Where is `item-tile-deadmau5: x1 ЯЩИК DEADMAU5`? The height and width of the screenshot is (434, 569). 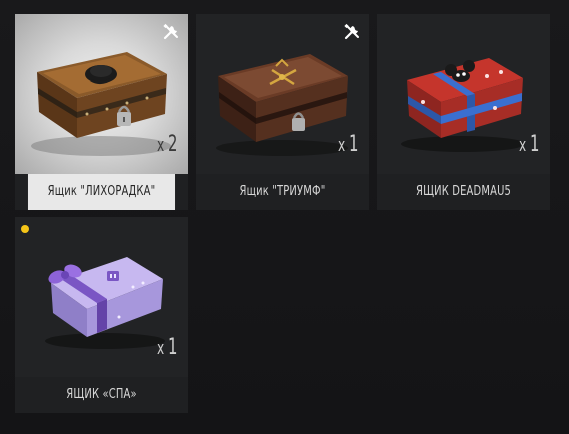
item-tile-deadmau5: x1 ЯЩИК DEADMAU5 is located at coordinates (463, 112).